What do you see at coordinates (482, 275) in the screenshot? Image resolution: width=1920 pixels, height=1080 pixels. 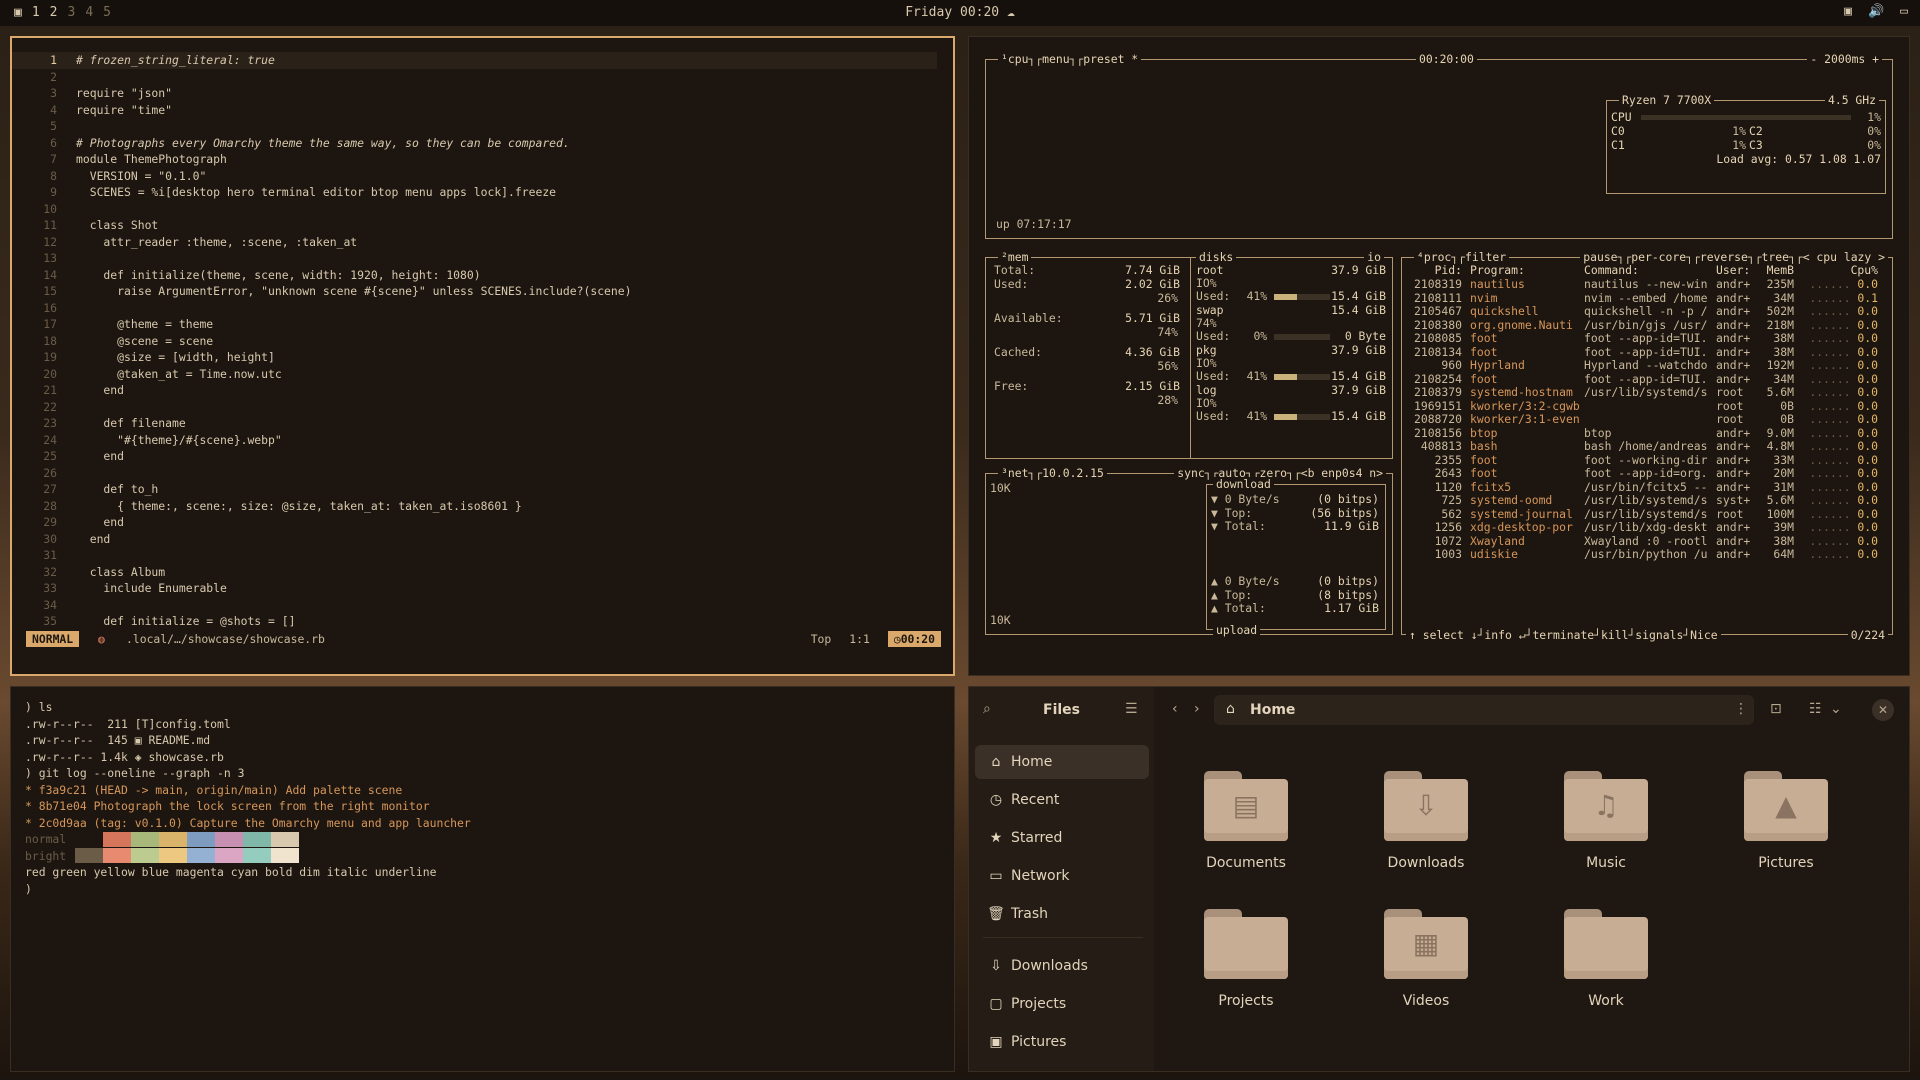 I see `editor-line: 14 def initialize(theme, scene, width` at bounding box center [482, 275].